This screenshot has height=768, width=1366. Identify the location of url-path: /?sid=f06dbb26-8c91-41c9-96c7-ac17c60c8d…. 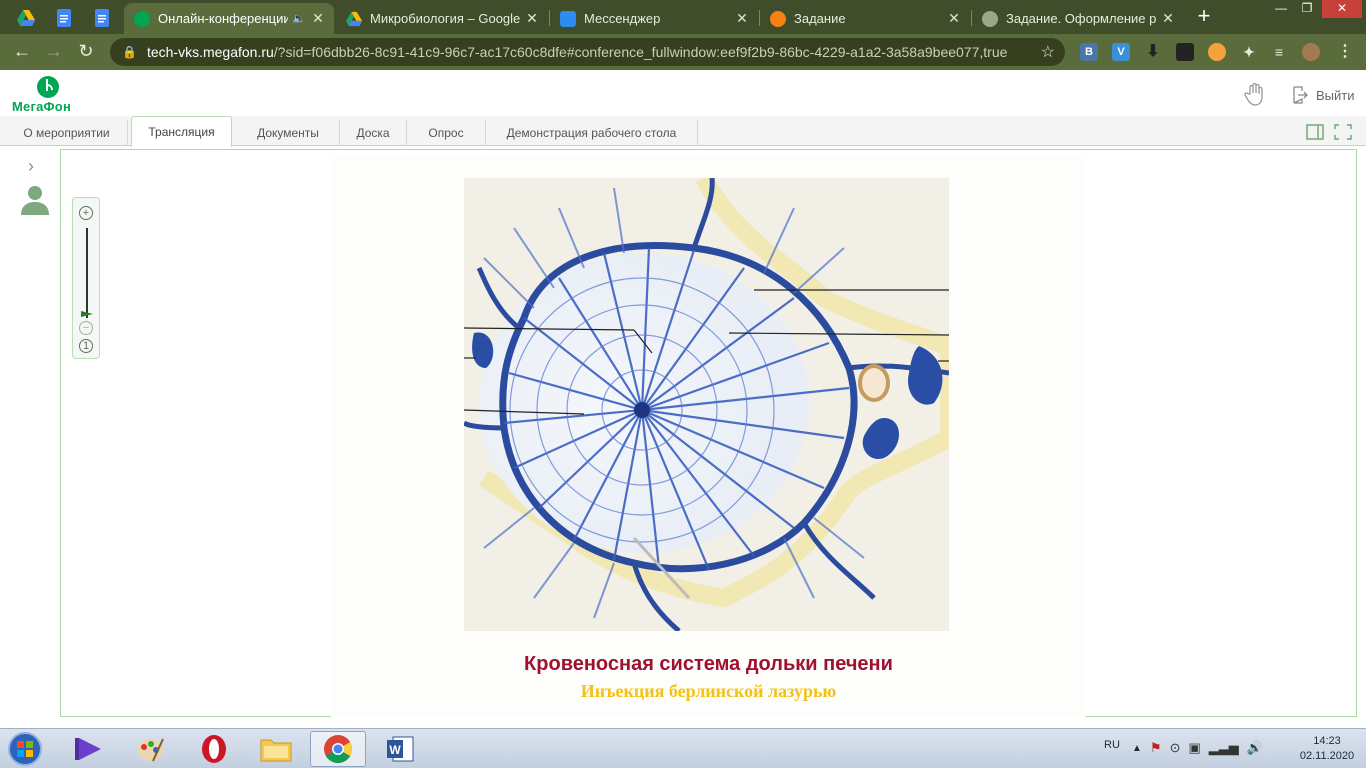
(640, 52).